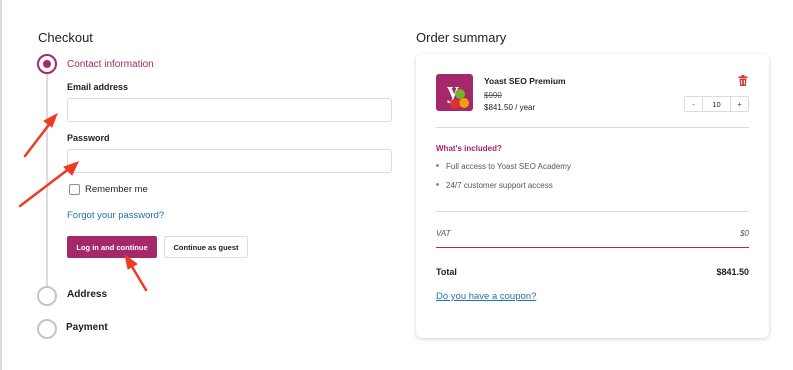 Image resolution: width=793 pixels, height=370 pixels. Describe the element at coordinates (744, 233) in the screenshot. I see `vat-value: $0` at that location.